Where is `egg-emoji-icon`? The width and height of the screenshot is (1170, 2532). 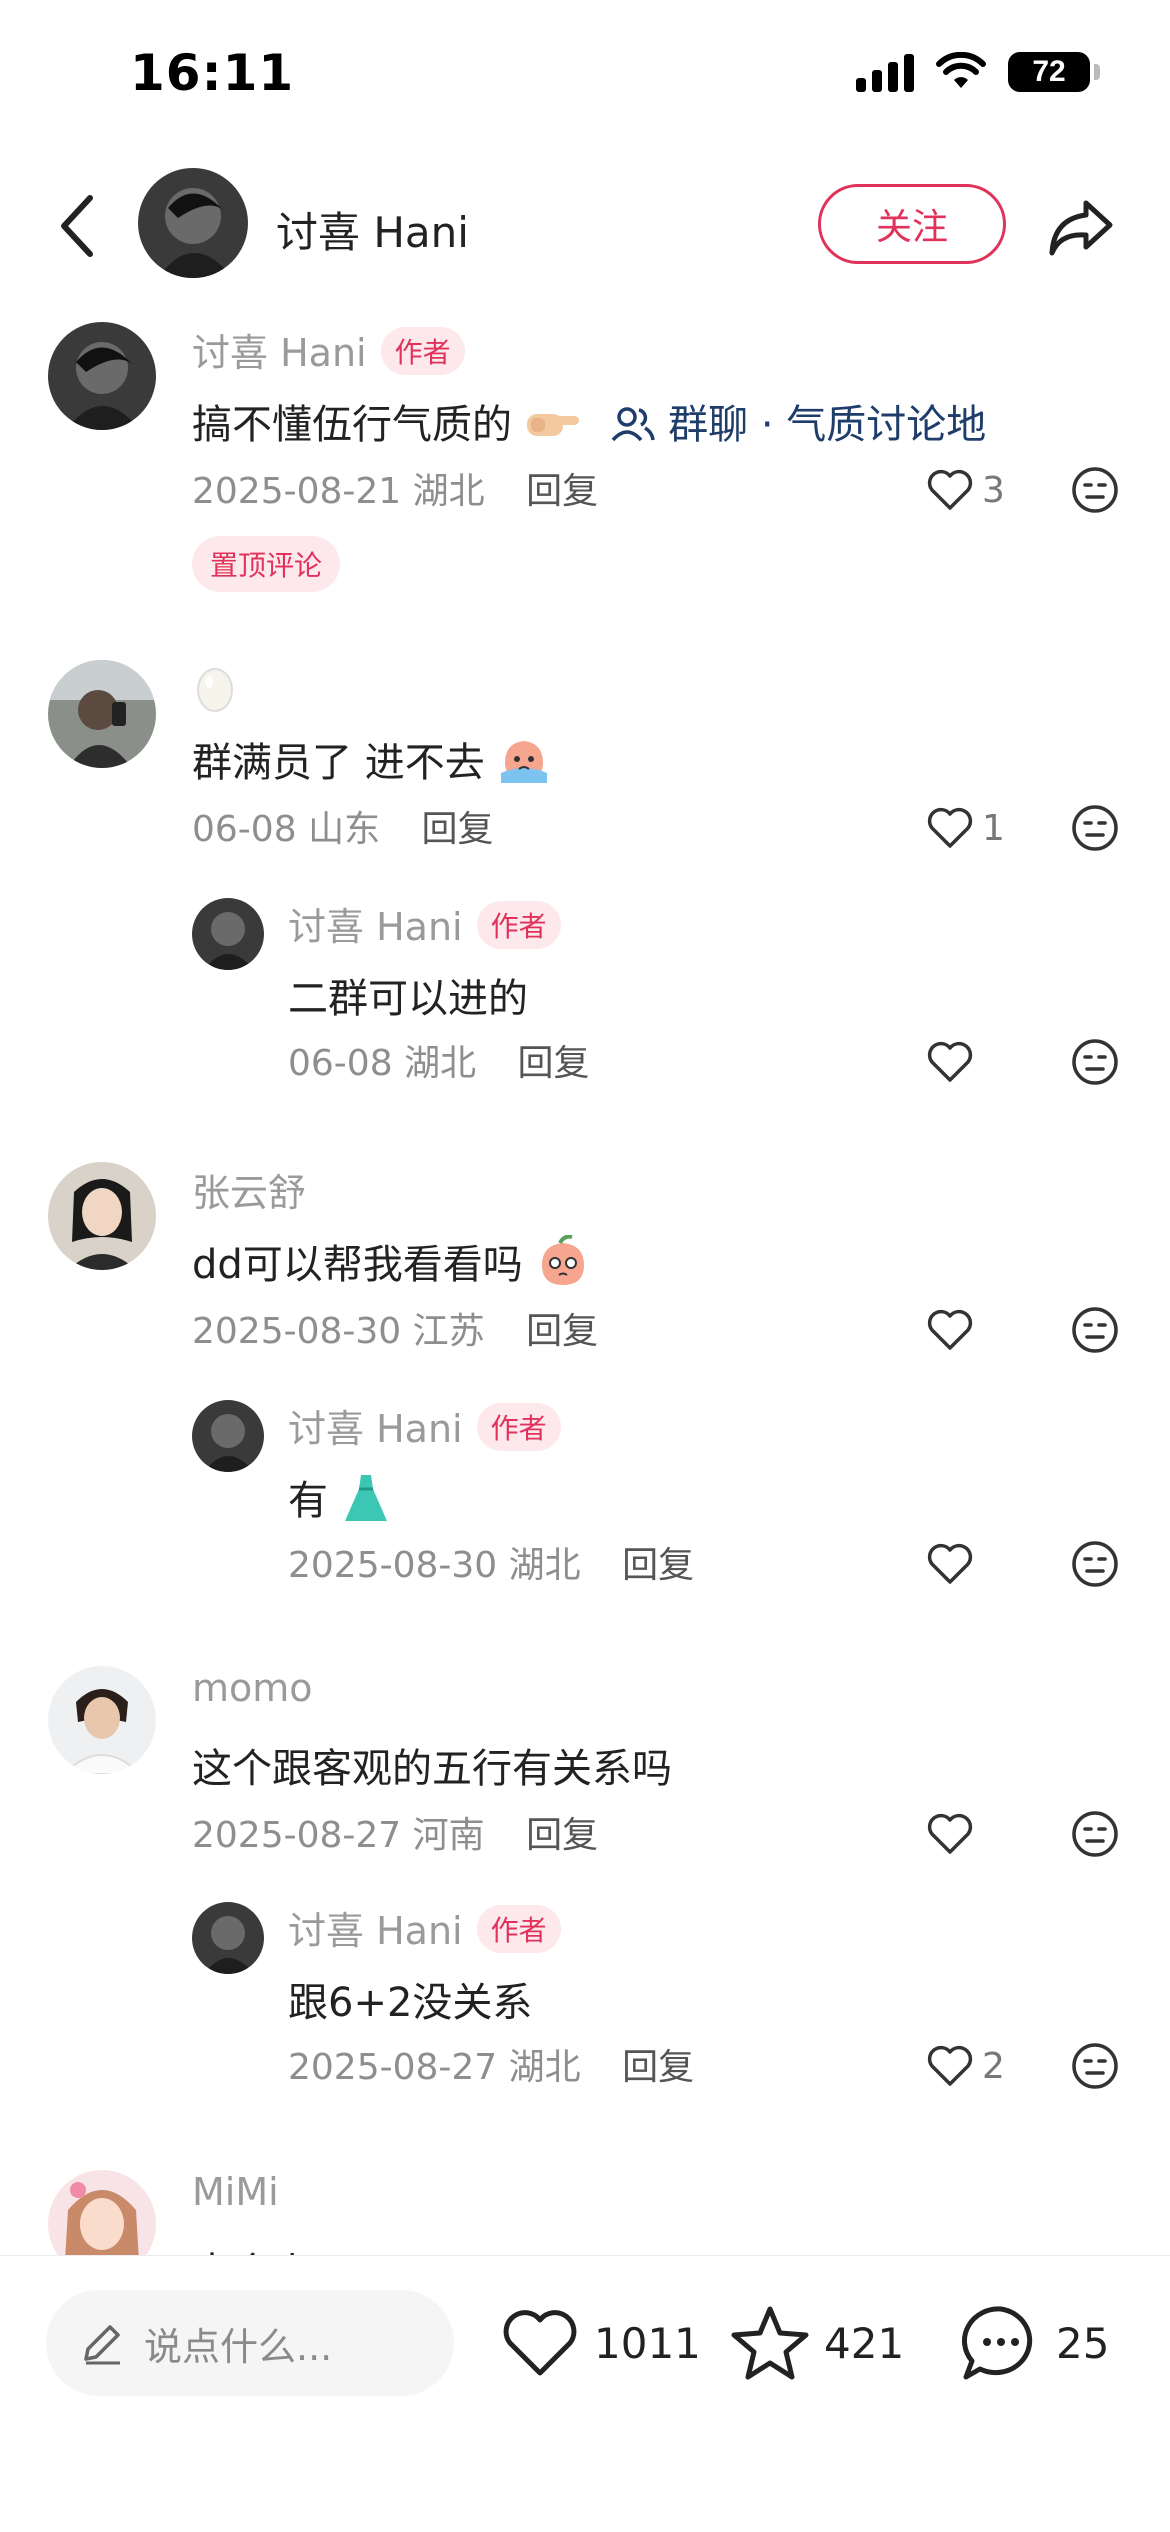 egg-emoji-icon is located at coordinates (215, 695).